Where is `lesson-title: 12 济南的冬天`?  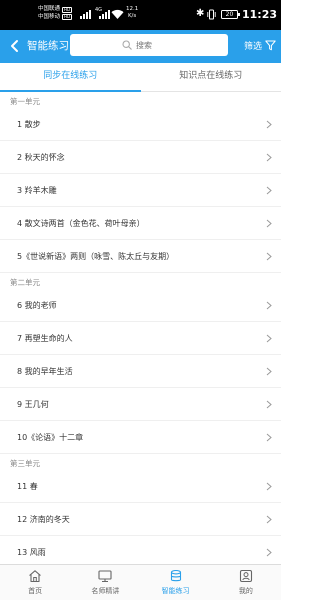
lesson-title: 12 济南的冬天 is located at coordinates (43, 519).